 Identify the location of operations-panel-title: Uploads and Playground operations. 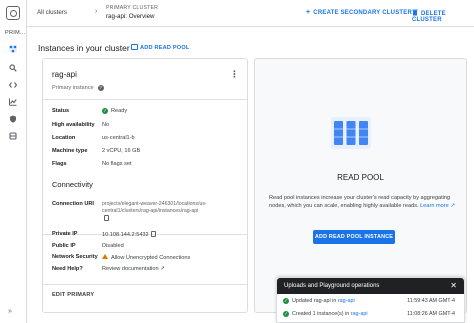
(332, 286).